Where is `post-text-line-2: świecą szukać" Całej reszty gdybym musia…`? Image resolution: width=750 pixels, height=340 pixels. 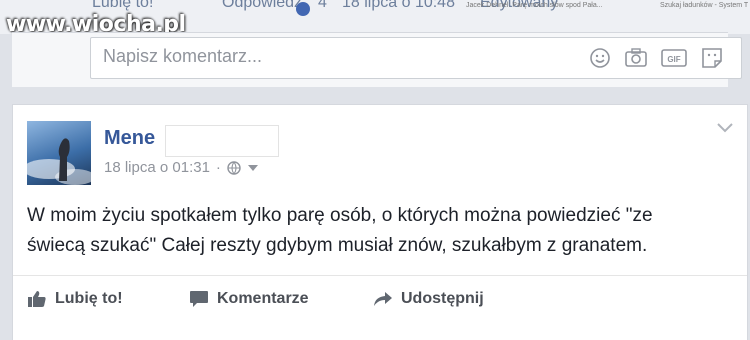 post-text-line-2: świecą szukać" Całej reszty gdybym musia… is located at coordinates (337, 245).